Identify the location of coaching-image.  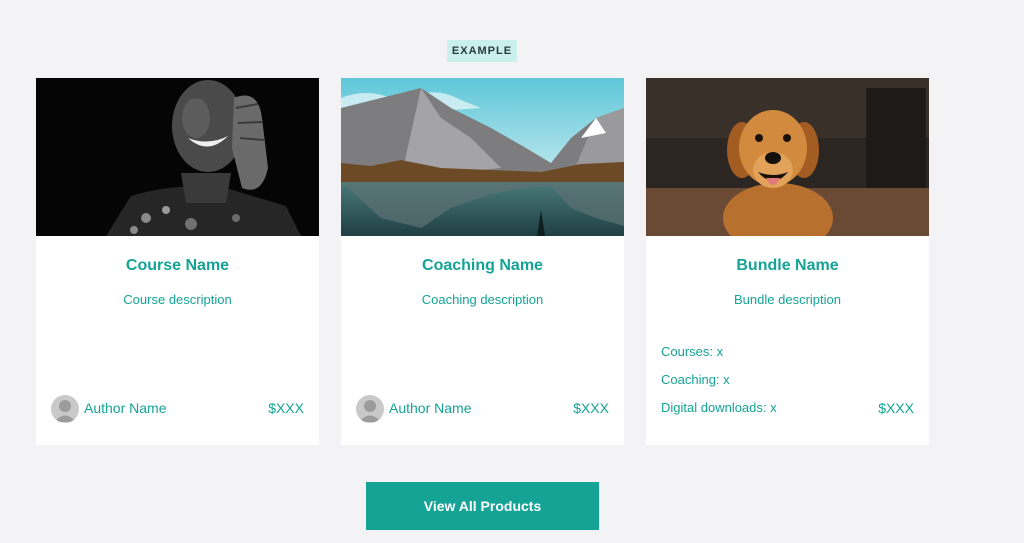
(482, 157).